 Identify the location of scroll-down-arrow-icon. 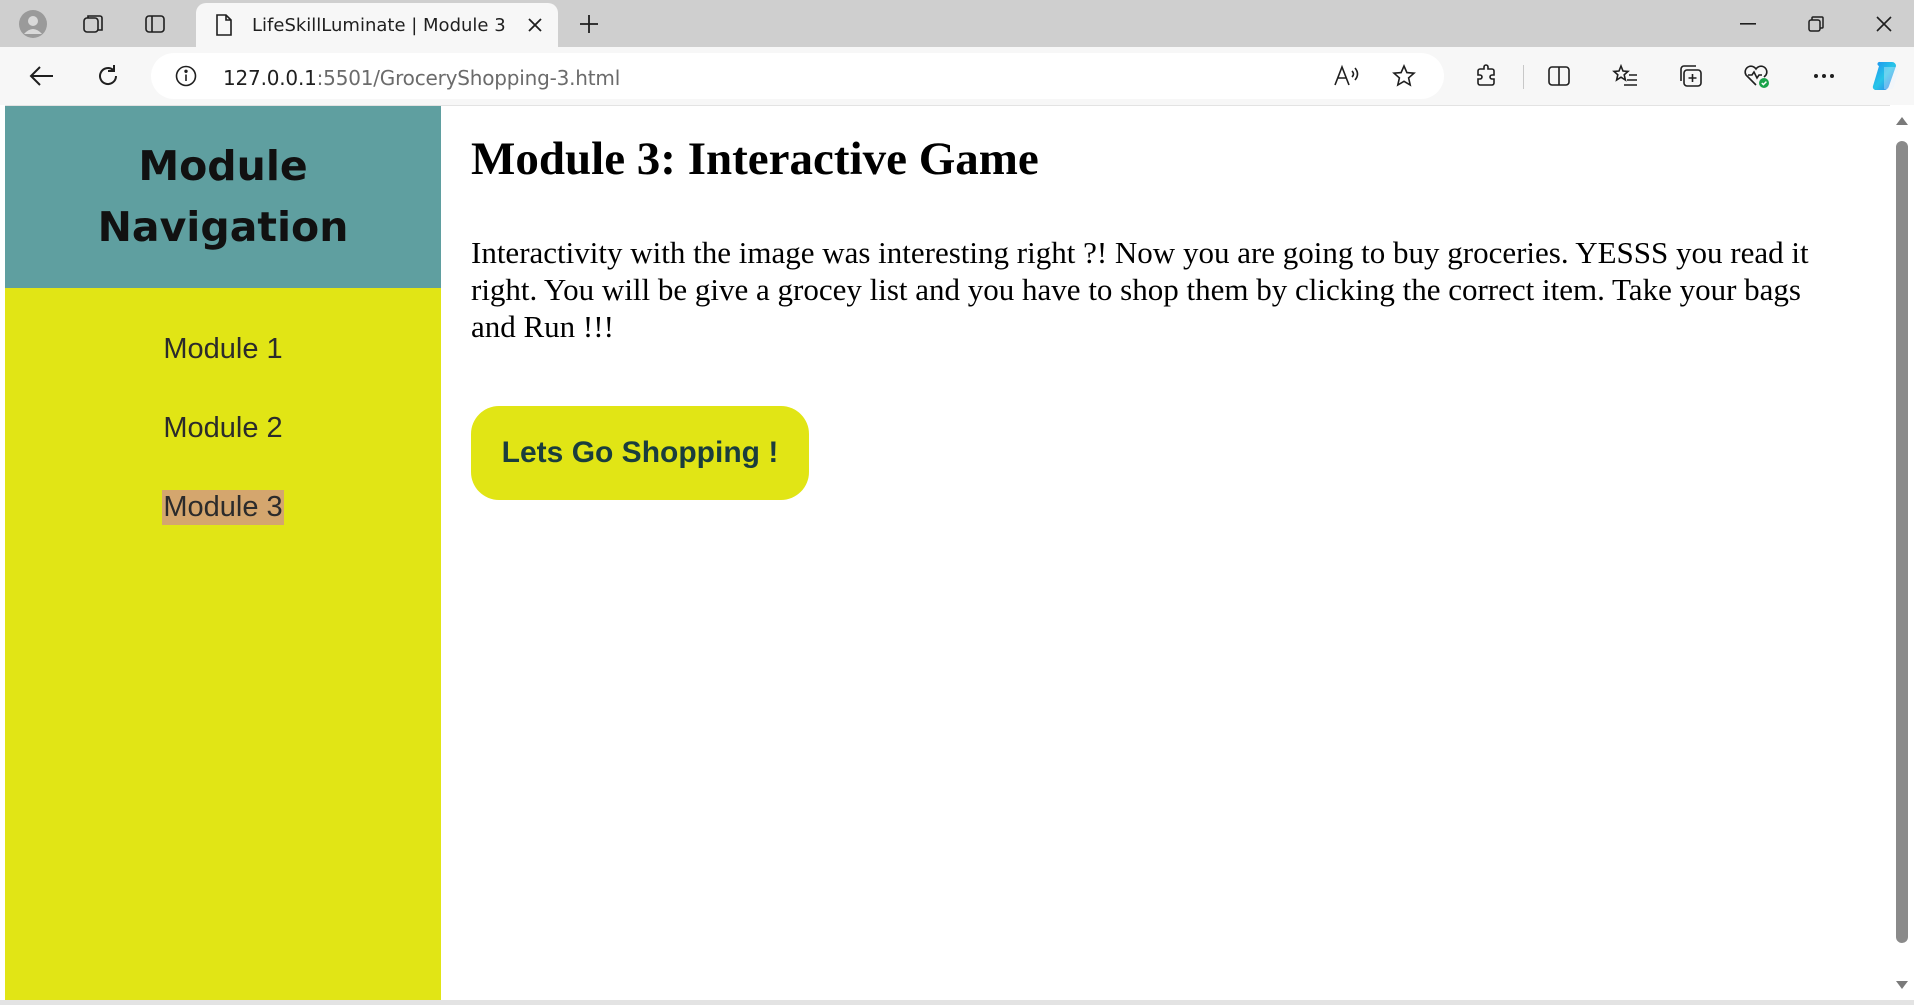
(1902, 985).